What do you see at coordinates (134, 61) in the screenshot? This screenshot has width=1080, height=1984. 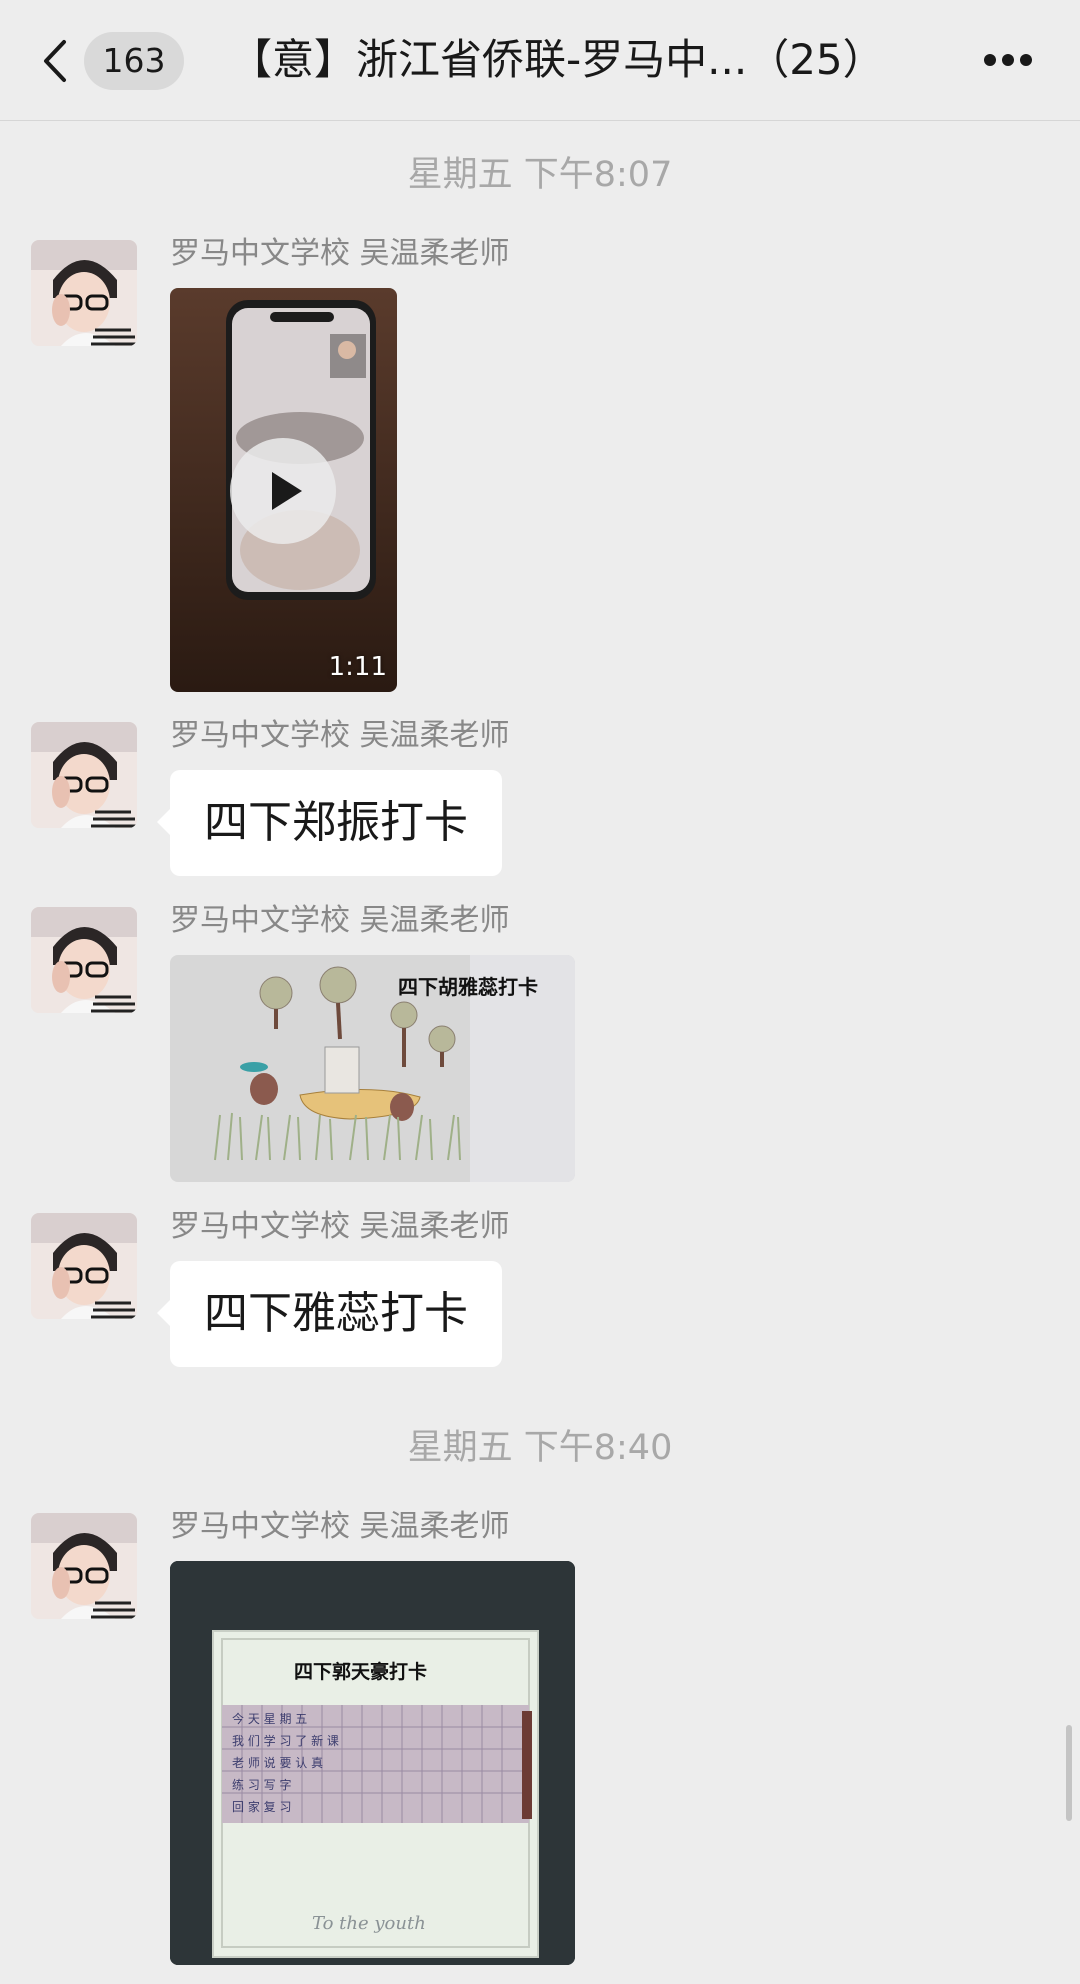 I see `unread-count-badge: 163` at bounding box center [134, 61].